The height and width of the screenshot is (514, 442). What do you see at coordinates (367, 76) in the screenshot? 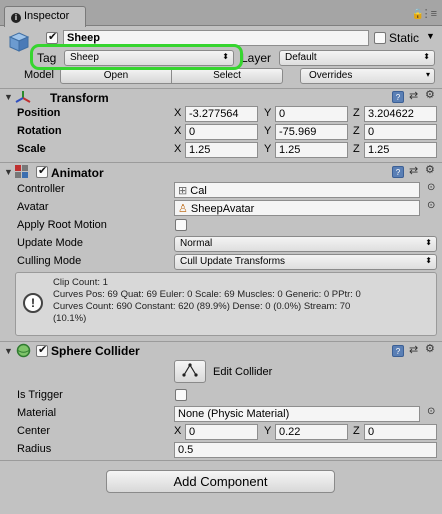
I see `overrides-dropdown: Overrides ▾` at bounding box center [367, 76].